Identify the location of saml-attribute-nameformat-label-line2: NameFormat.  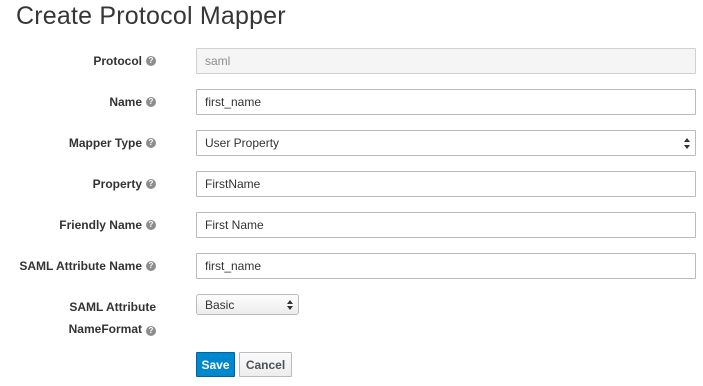
(105, 329).